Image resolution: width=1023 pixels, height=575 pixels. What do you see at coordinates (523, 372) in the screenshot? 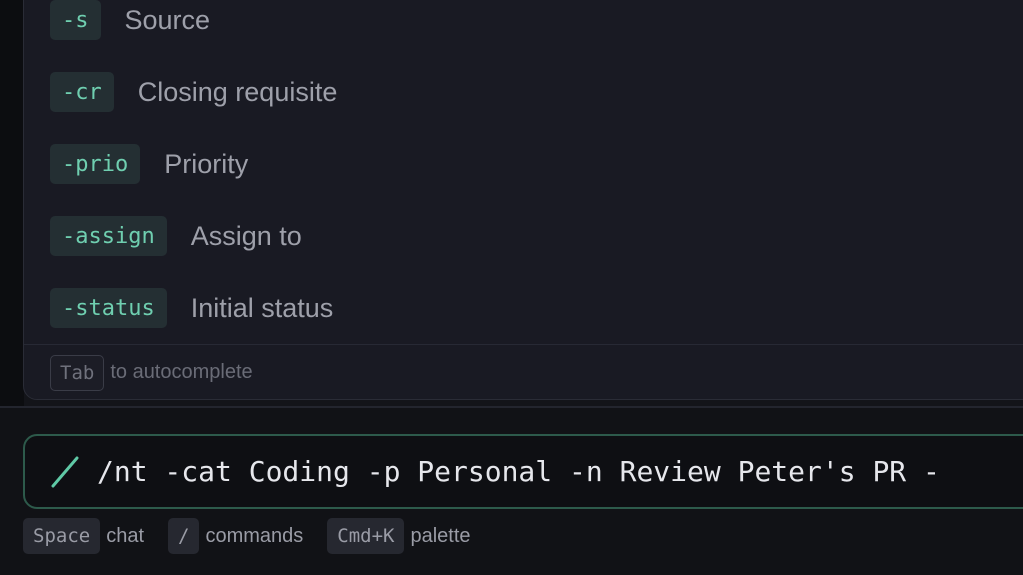
I see `autocomplete-footer: Tab to autocomplete` at bounding box center [523, 372].